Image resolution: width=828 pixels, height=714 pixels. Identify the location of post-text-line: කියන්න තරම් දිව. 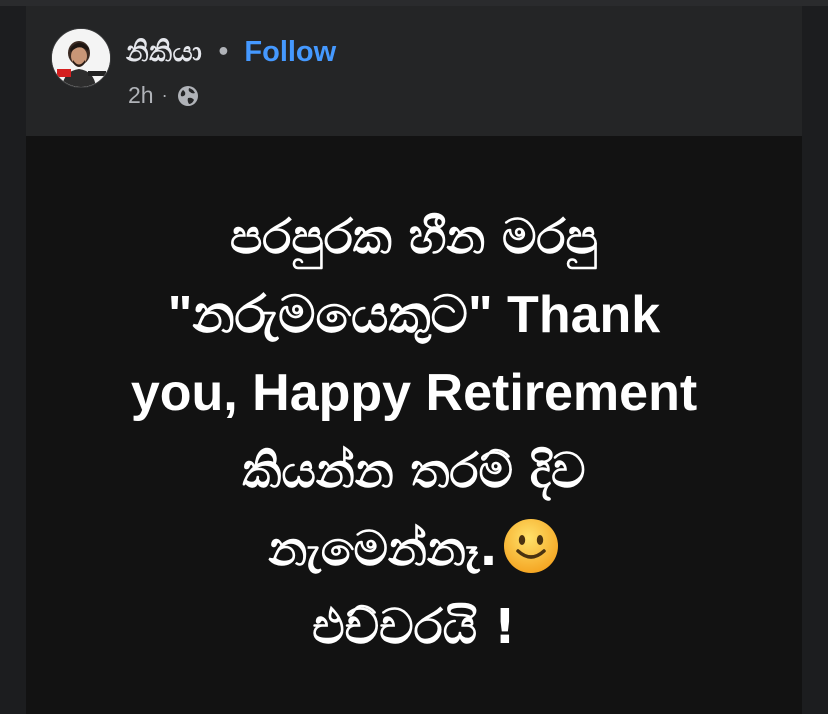
(414, 471).